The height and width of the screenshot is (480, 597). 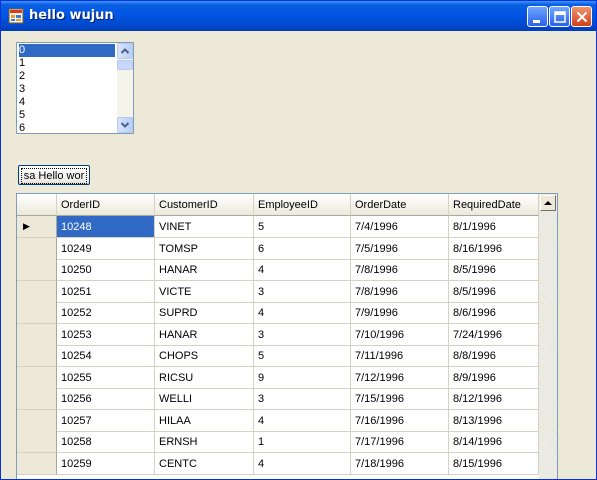 I want to click on table-cell: 7/18/1996, so click(x=400, y=463).